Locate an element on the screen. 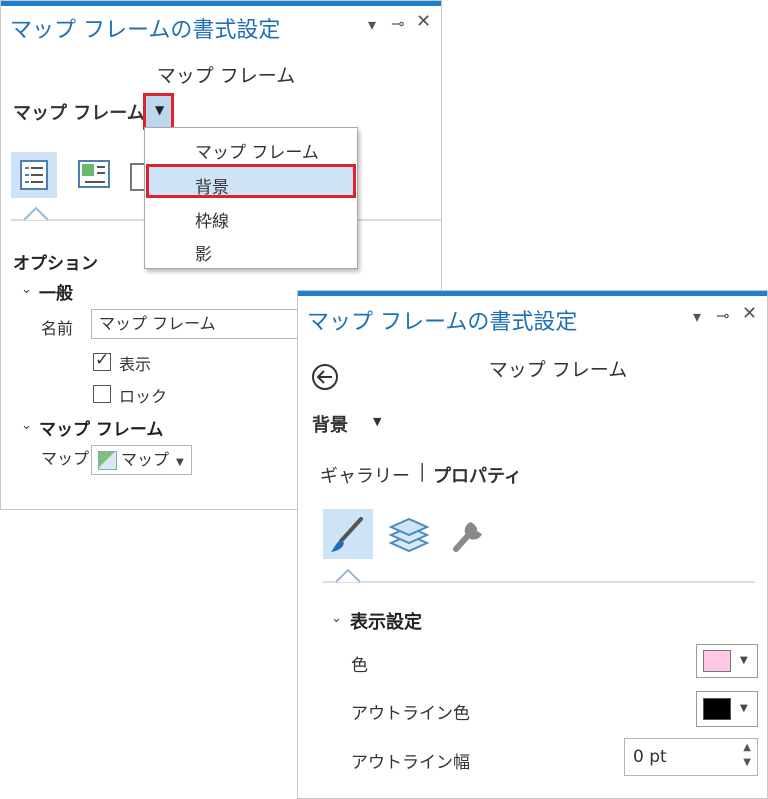 The height and width of the screenshot is (799, 768). element-dropdown-button: ▼ is located at coordinates (158, 111).